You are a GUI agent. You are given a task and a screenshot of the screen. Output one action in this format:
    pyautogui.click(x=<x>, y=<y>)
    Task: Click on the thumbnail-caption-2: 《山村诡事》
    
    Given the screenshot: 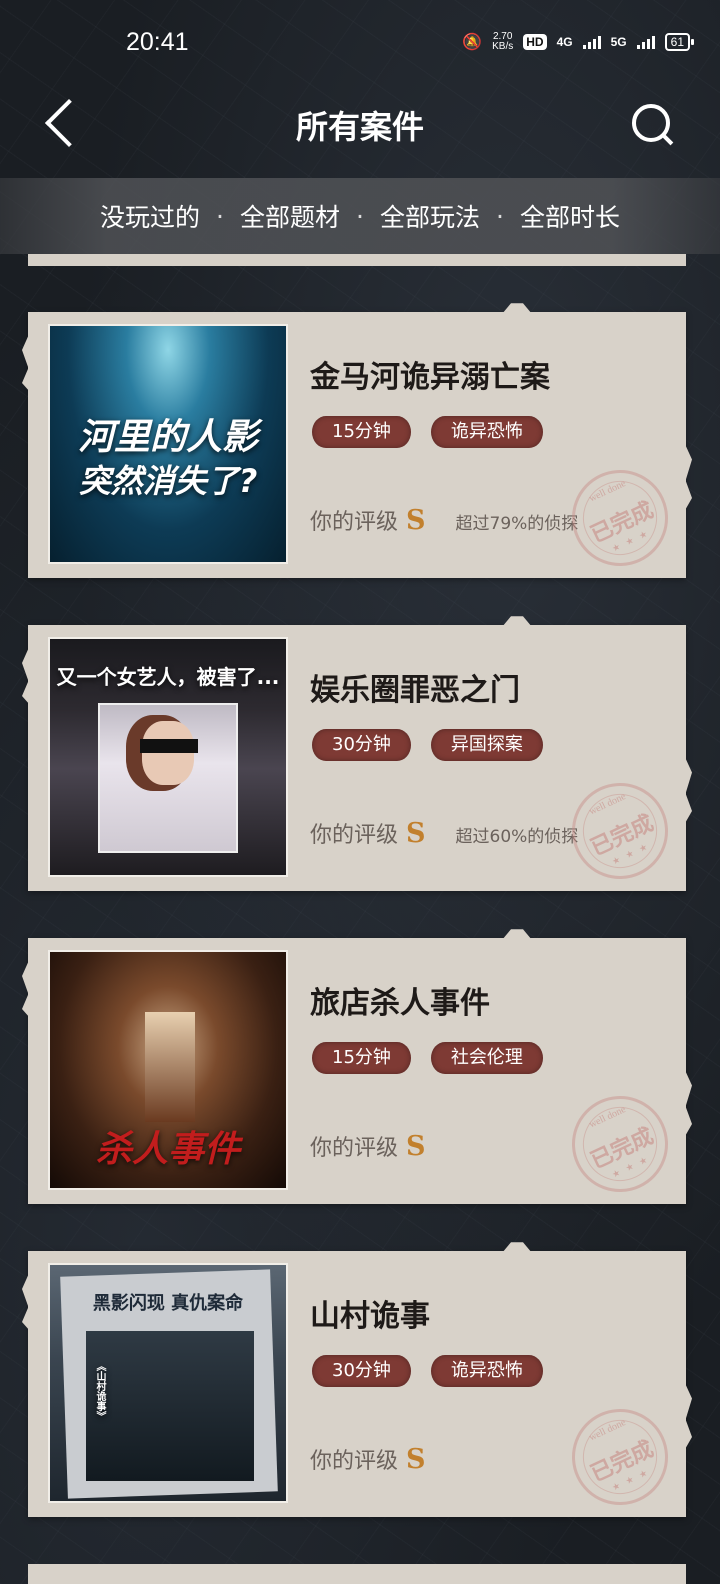 What is the action you would take?
    pyautogui.click(x=99, y=1391)
    